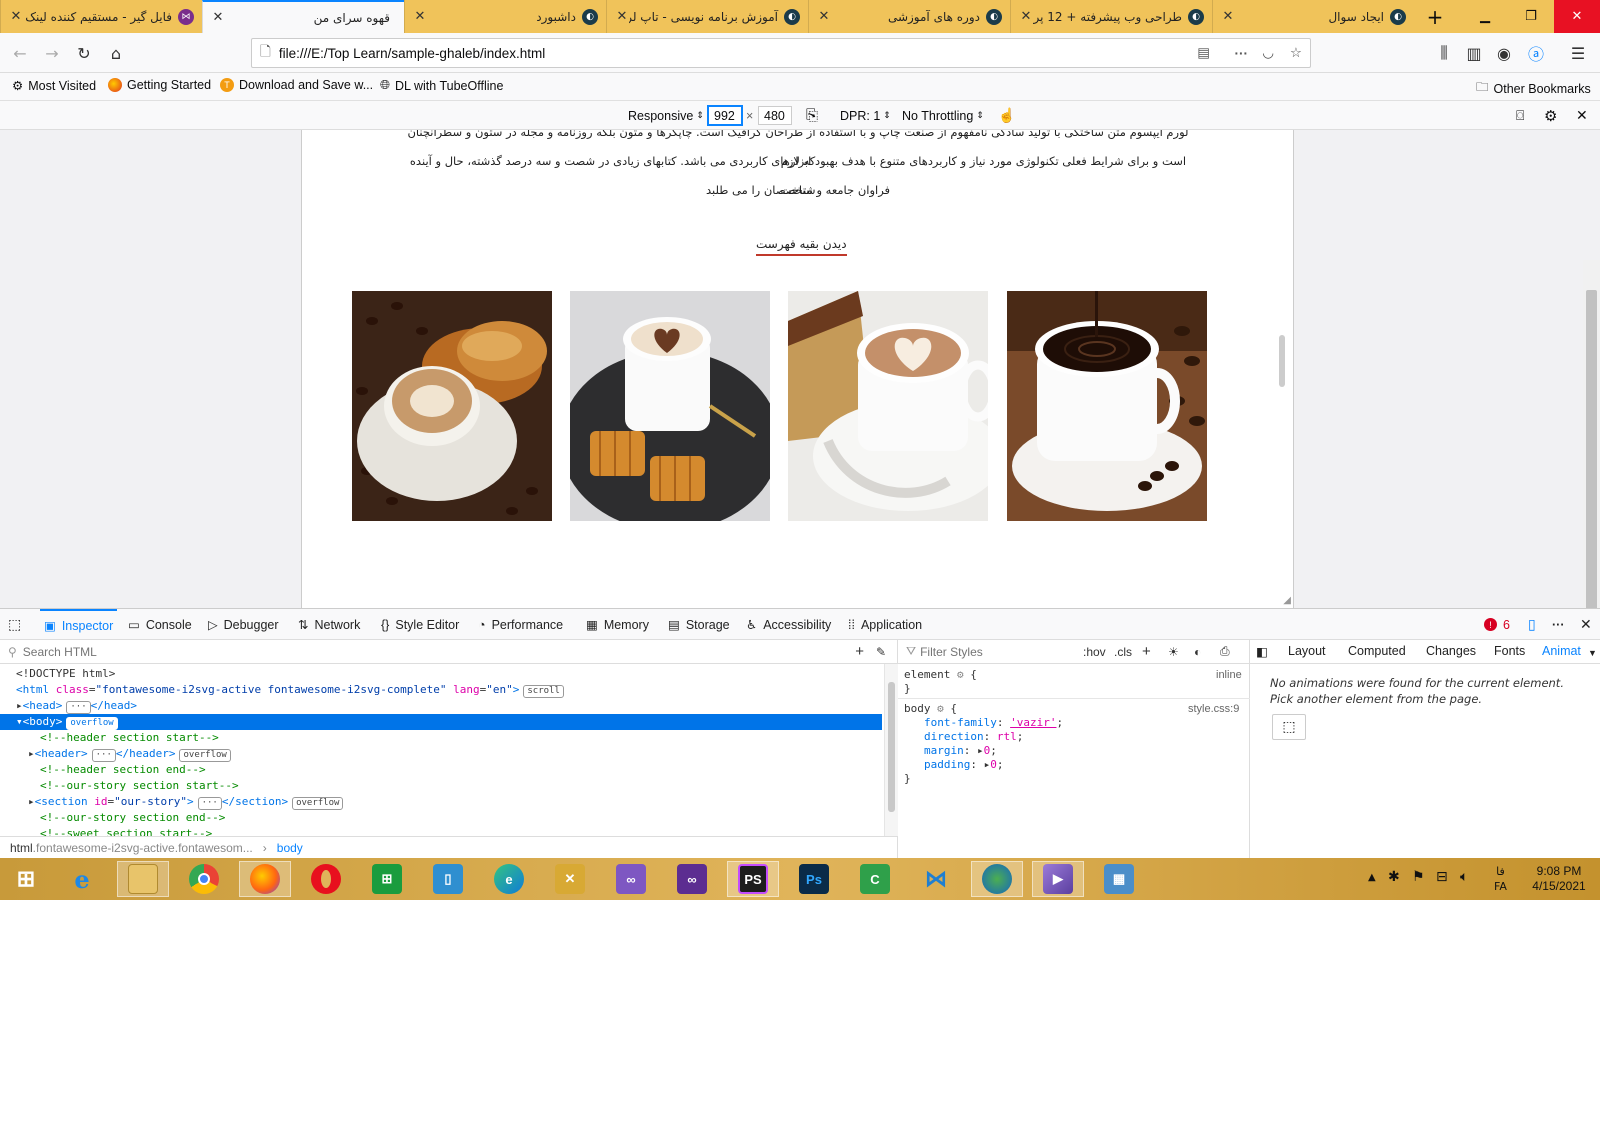  Describe the element at coordinates (1451, 651) in the screenshot. I see `tab-changes: Changes` at that location.